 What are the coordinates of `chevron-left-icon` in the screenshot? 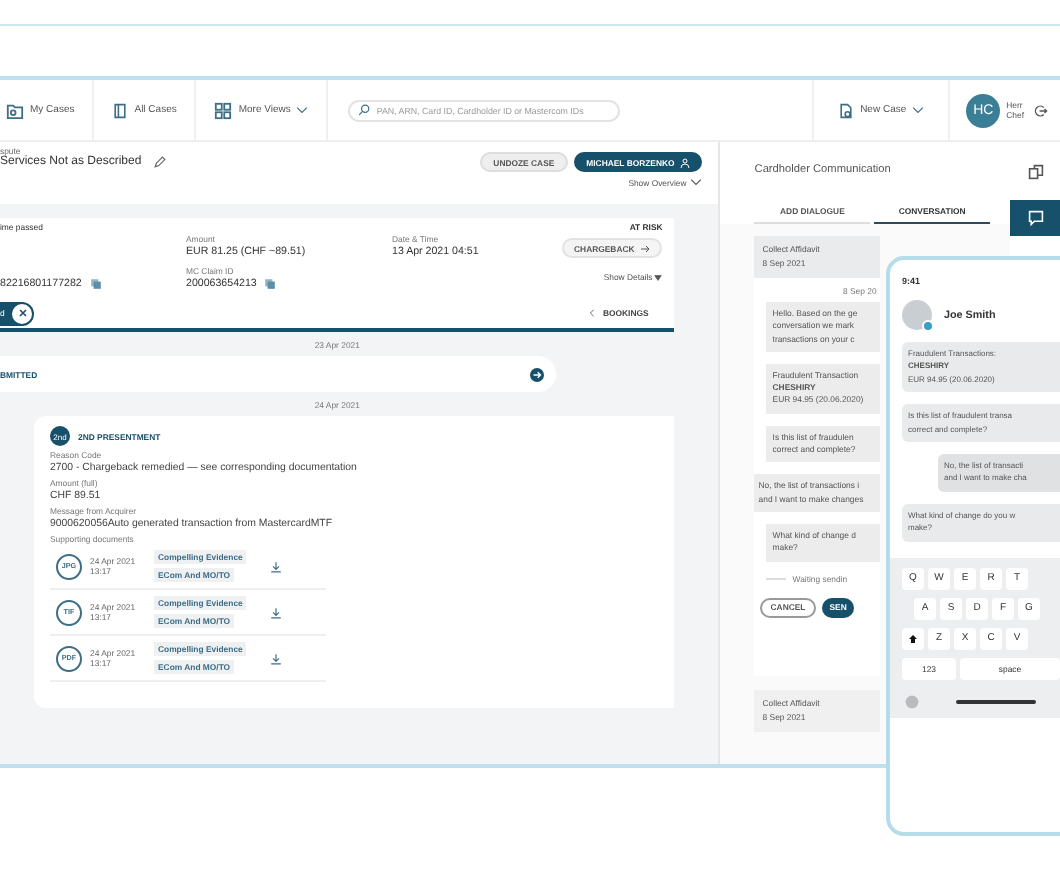 It's located at (592, 313).